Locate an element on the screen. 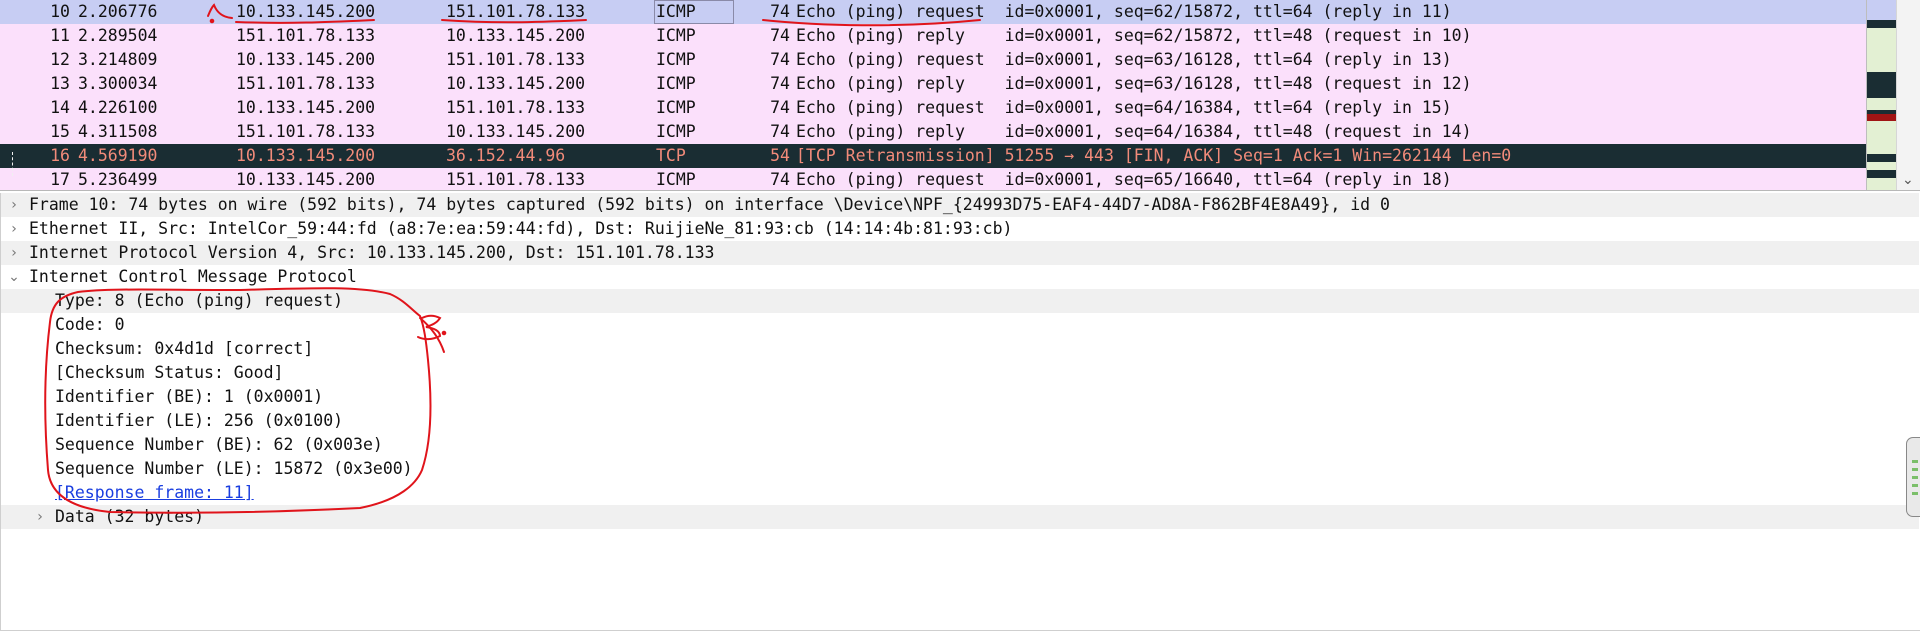  packet-number: 14 is located at coordinates (60, 107).